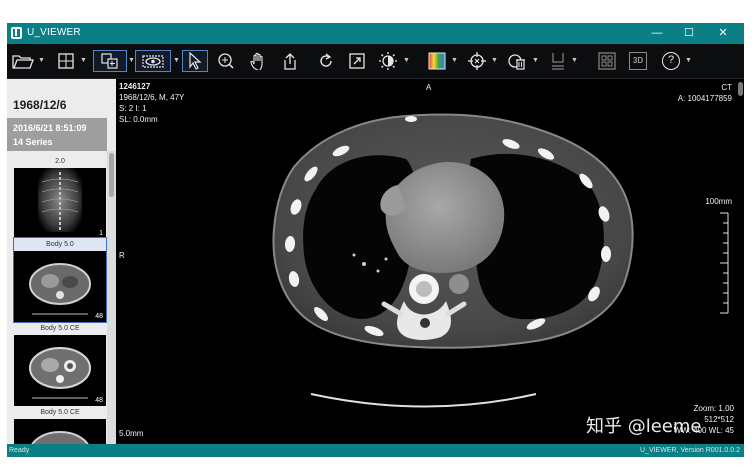  I want to click on sort-button, so click(558, 61).